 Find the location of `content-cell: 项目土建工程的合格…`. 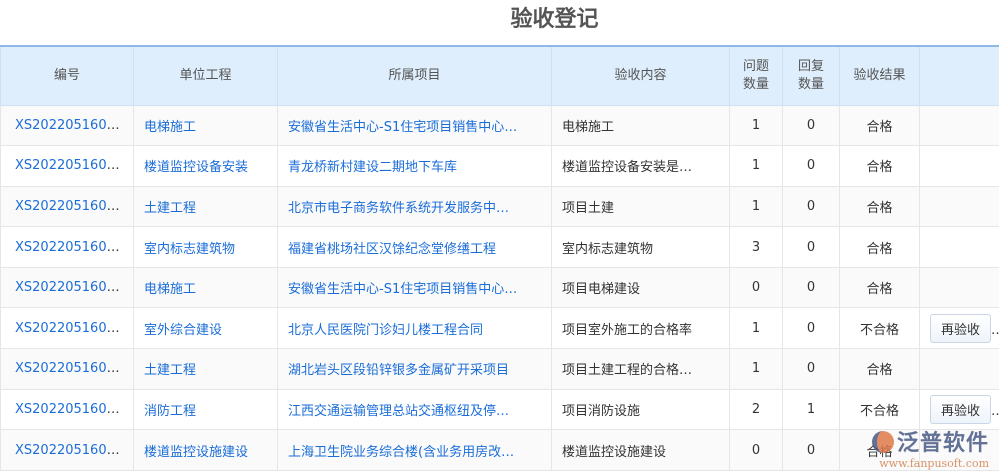

content-cell: 项目土建工程的合格… is located at coordinates (640, 369).